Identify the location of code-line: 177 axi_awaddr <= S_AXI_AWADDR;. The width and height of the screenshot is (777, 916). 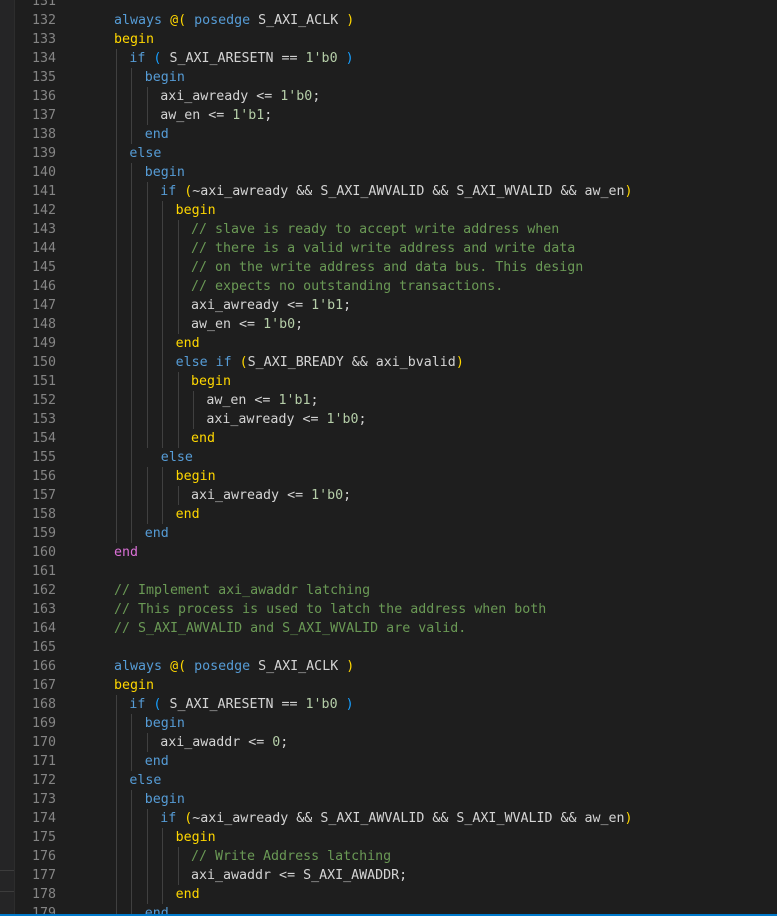
(395, 875).